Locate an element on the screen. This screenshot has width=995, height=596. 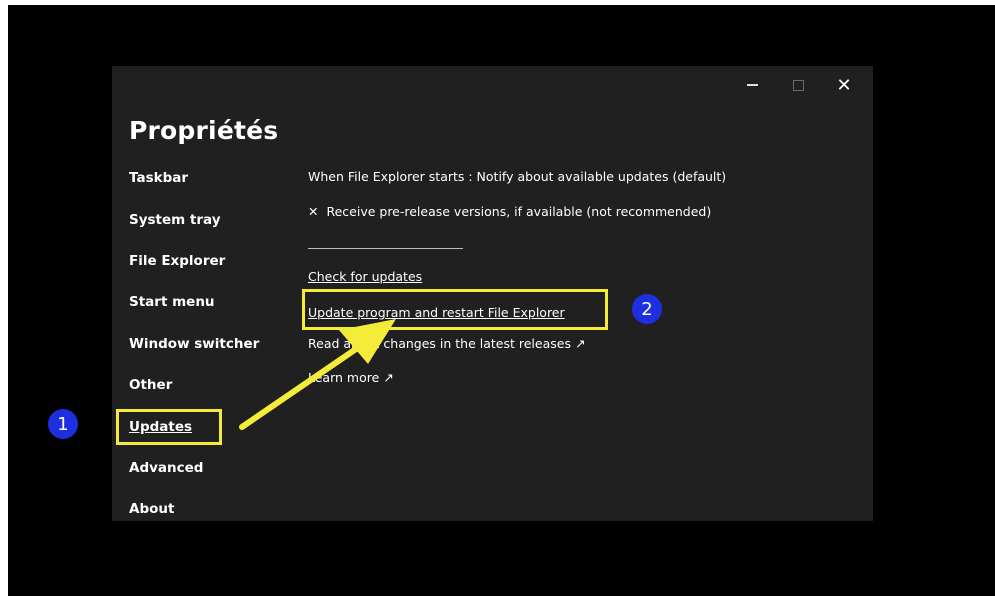
sidebar-item-window-switcher: Window switcher is located at coordinates (194, 344).